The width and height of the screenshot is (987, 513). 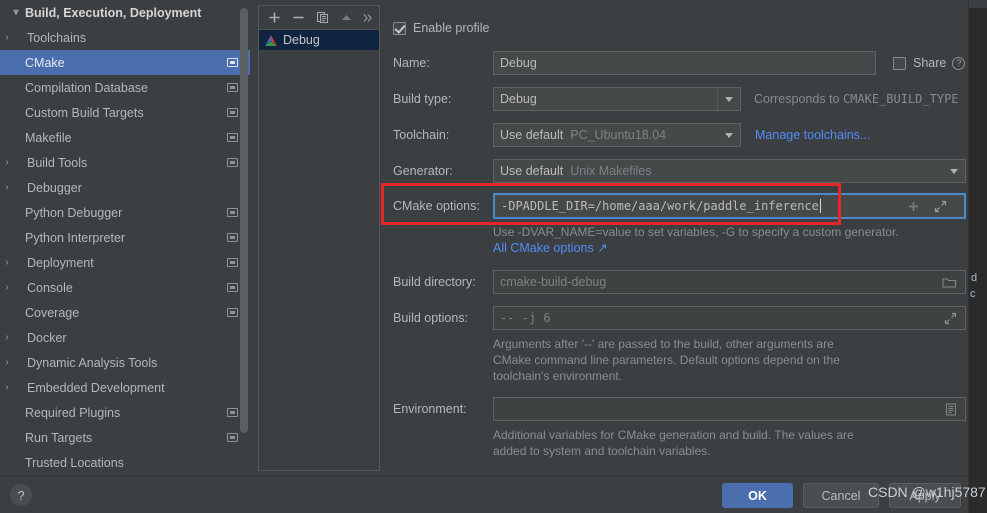 I want to click on sidebar-item-coverage: Coverage, so click(x=125, y=312).